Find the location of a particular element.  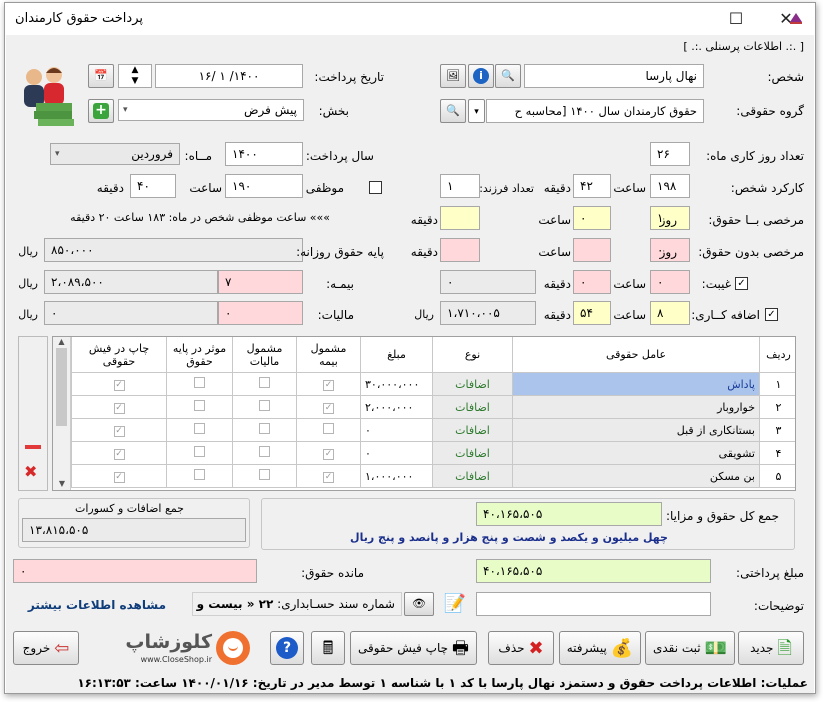

work-days-input: ۲۶ is located at coordinates (670, 154).